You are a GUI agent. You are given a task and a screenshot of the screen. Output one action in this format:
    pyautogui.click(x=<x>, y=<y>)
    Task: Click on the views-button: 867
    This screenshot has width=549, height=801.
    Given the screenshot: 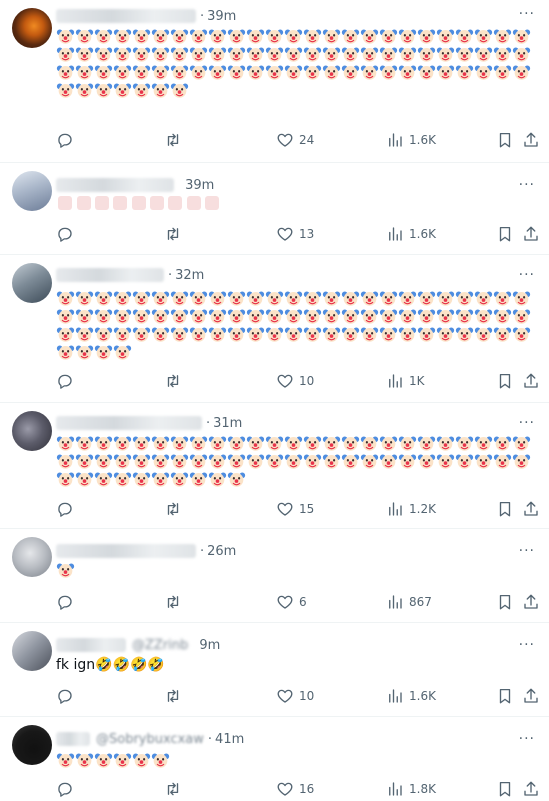 What is the action you would take?
    pyautogui.click(x=409, y=602)
    